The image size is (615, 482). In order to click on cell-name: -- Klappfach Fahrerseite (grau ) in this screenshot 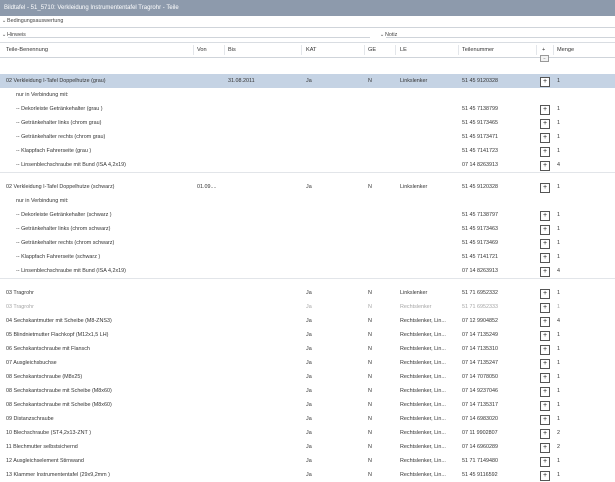, I will do `click(54, 151)`.